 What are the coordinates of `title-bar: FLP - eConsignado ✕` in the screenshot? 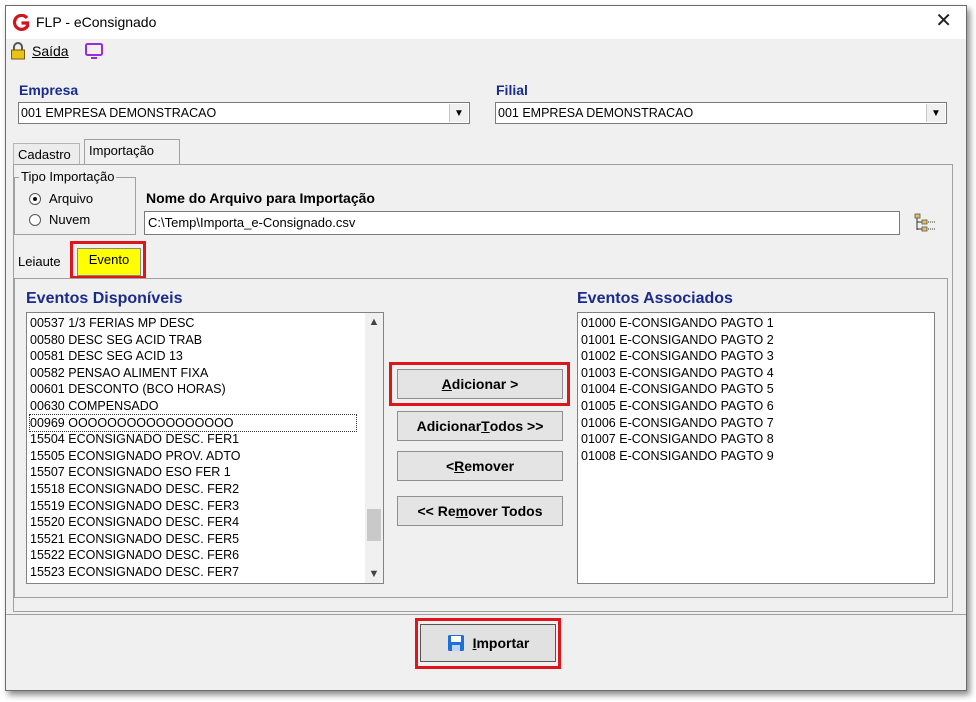 It's located at (486, 22).